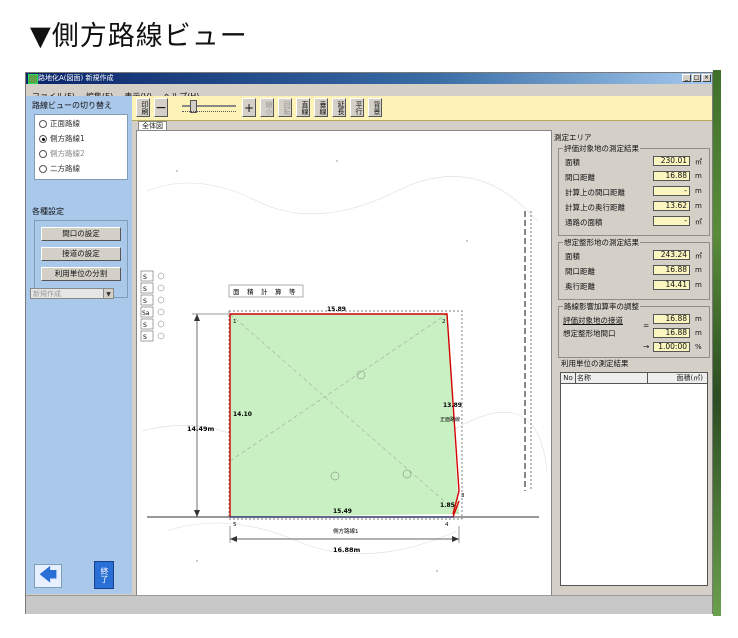 The image size is (738, 638). Describe the element at coordinates (43, 139) in the screenshot. I see `radio-dot-selected` at that location.